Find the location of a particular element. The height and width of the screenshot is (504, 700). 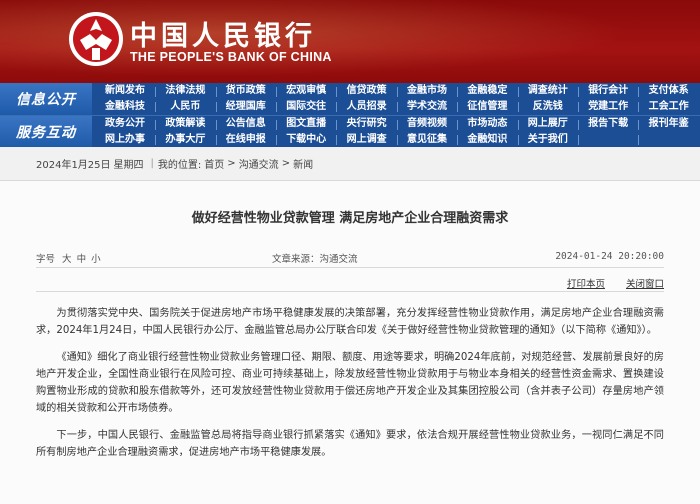

nav-service-link-bottom-2: 办事大厅 is located at coordinates (185, 140).